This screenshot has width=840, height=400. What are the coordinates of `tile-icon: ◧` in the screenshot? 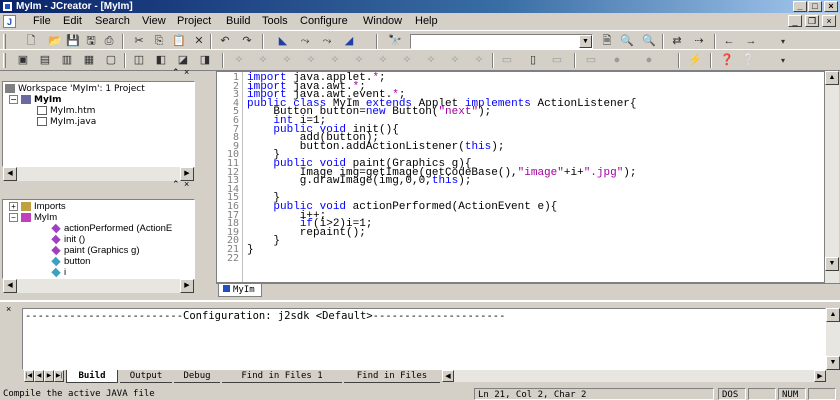 It's located at (161, 60).